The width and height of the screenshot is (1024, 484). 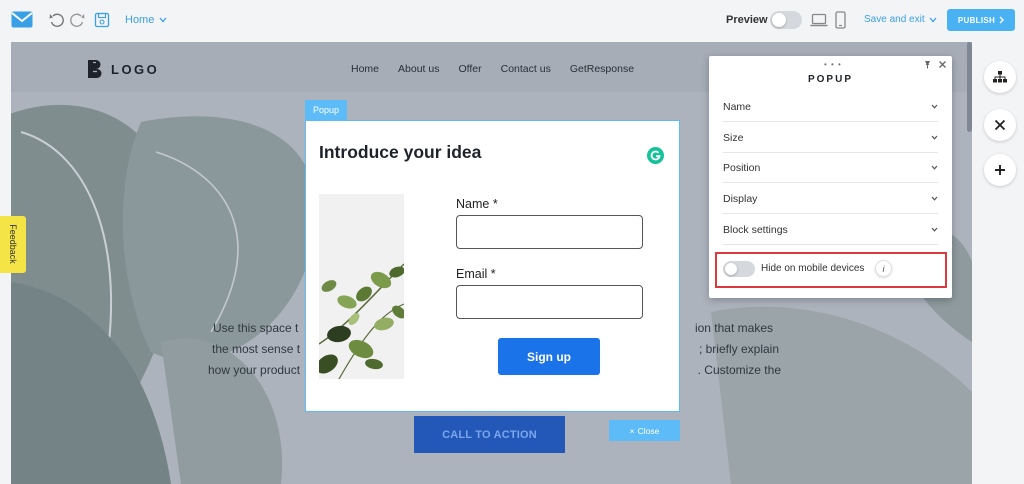 I want to click on plus-icon, so click(x=1000, y=170).